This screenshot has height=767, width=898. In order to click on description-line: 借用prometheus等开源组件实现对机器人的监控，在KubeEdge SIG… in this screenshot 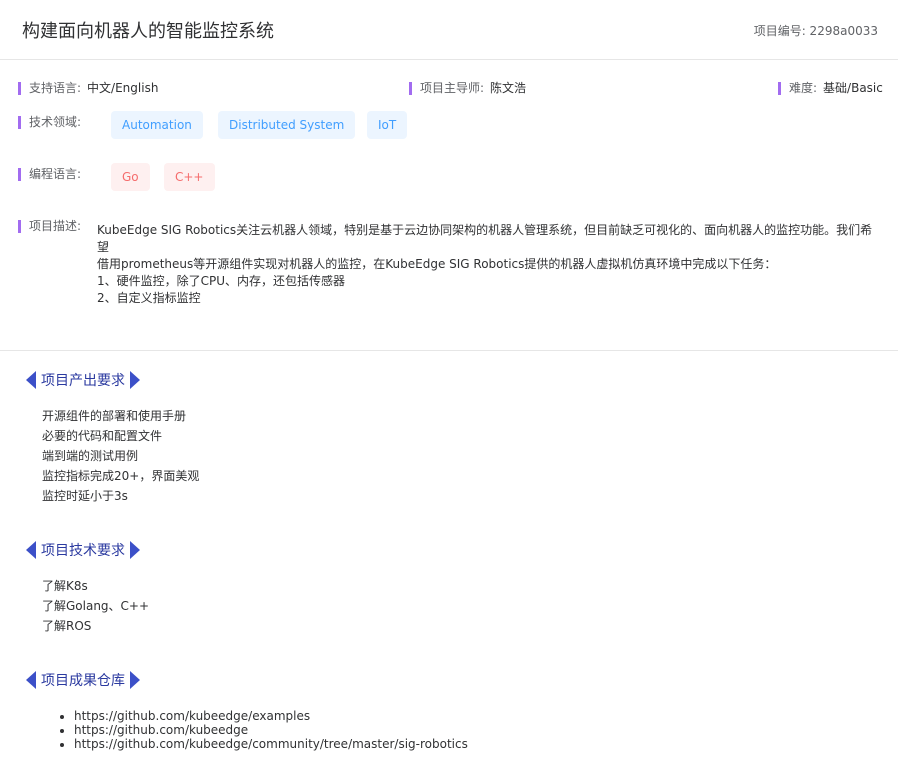, I will do `click(437, 264)`.